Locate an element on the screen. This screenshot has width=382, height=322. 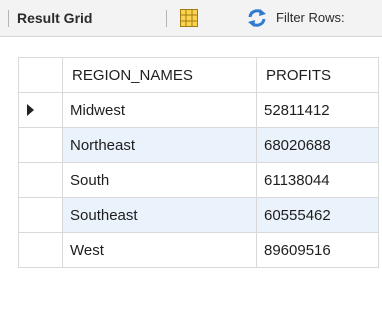
column-header-region-names: REGION_NAMES is located at coordinates (159, 75).